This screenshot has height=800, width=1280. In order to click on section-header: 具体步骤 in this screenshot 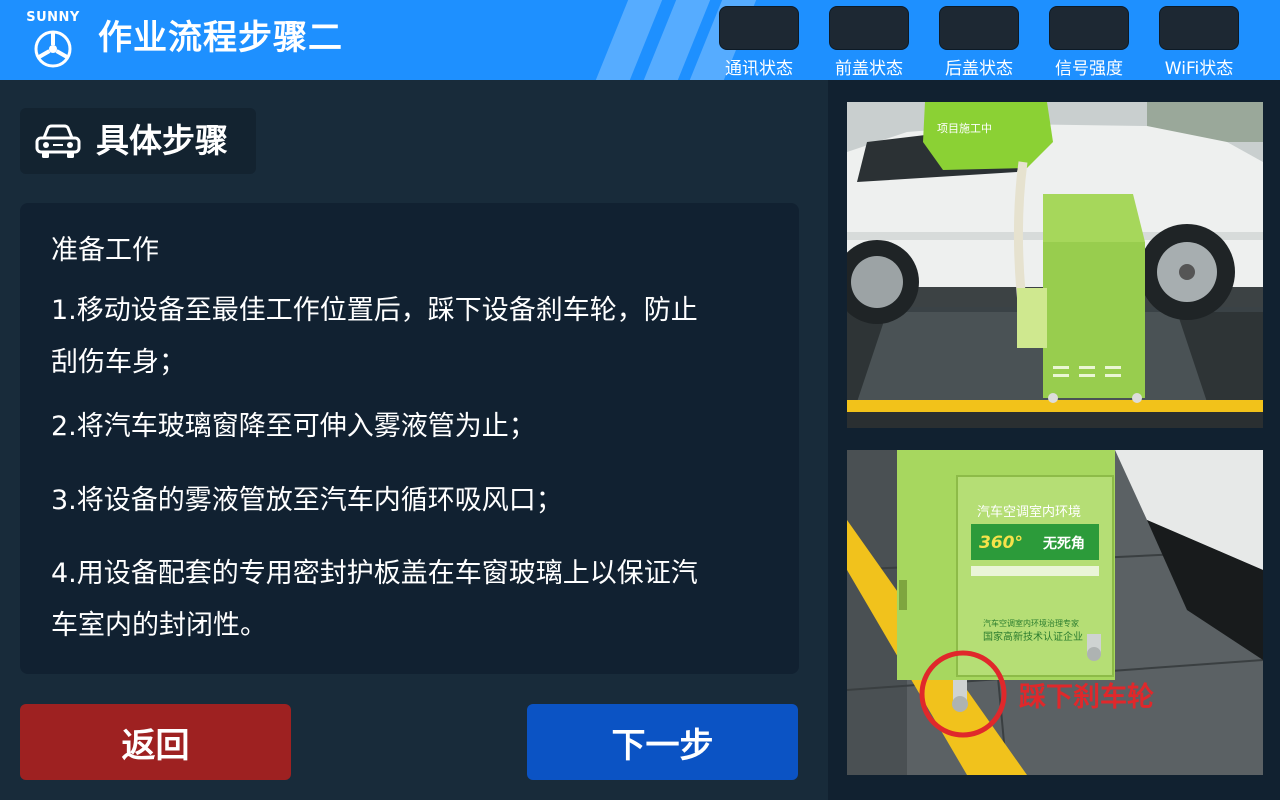, I will do `click(138, 141)`.